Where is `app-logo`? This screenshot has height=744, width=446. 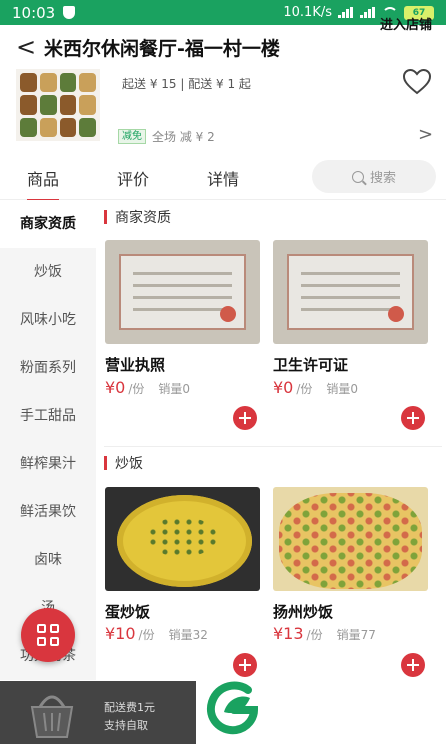 app-logo is located at coordinates (233, 707).